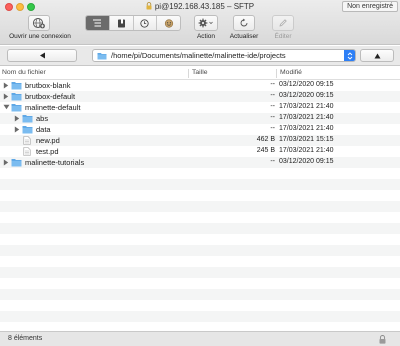 The height and width of the screenshot is (346, 400). What do you see at coordinates (200, 118) in the screenshot?
I see `file-row: abs -- 17/03/2021 21:40` at bounding box center [200, 118].